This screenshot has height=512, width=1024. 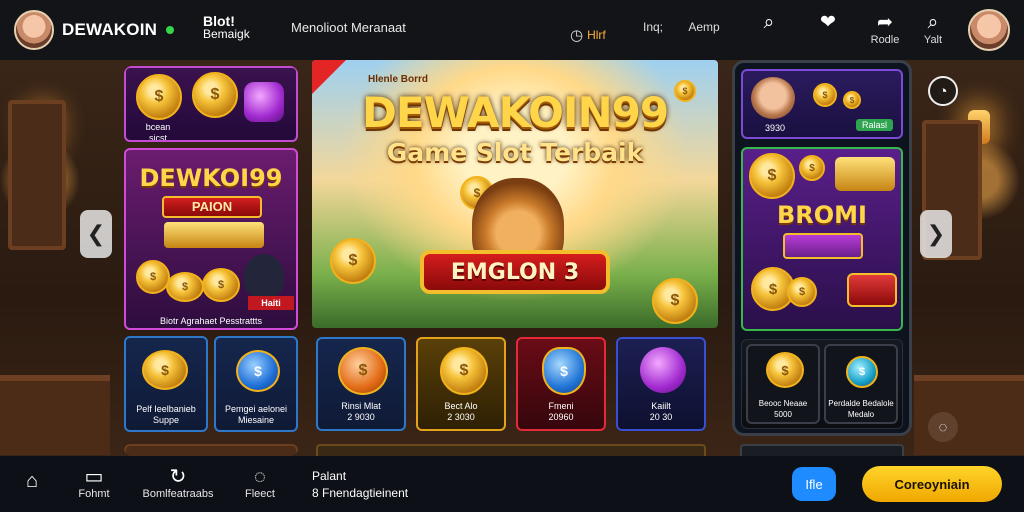 I want to click on game-card-2-label: Bect Alo 2 3030, so click(x=461, y=412).